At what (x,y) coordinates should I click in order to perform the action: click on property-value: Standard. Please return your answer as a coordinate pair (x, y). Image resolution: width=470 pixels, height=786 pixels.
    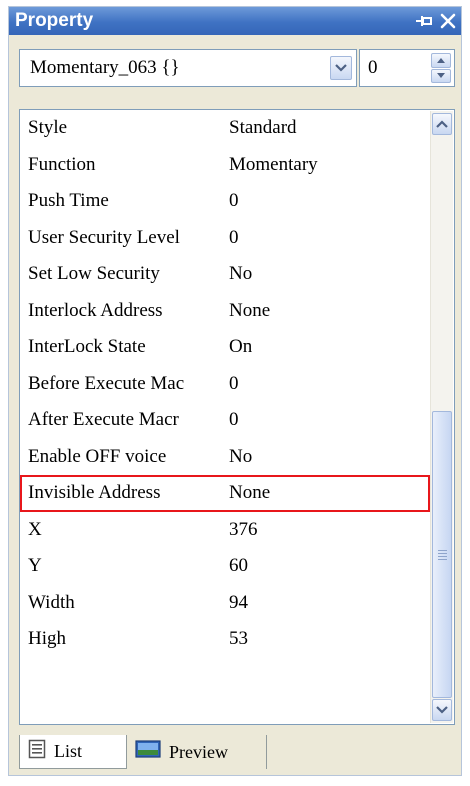
    Looking at the image, I should click on (324, 128).